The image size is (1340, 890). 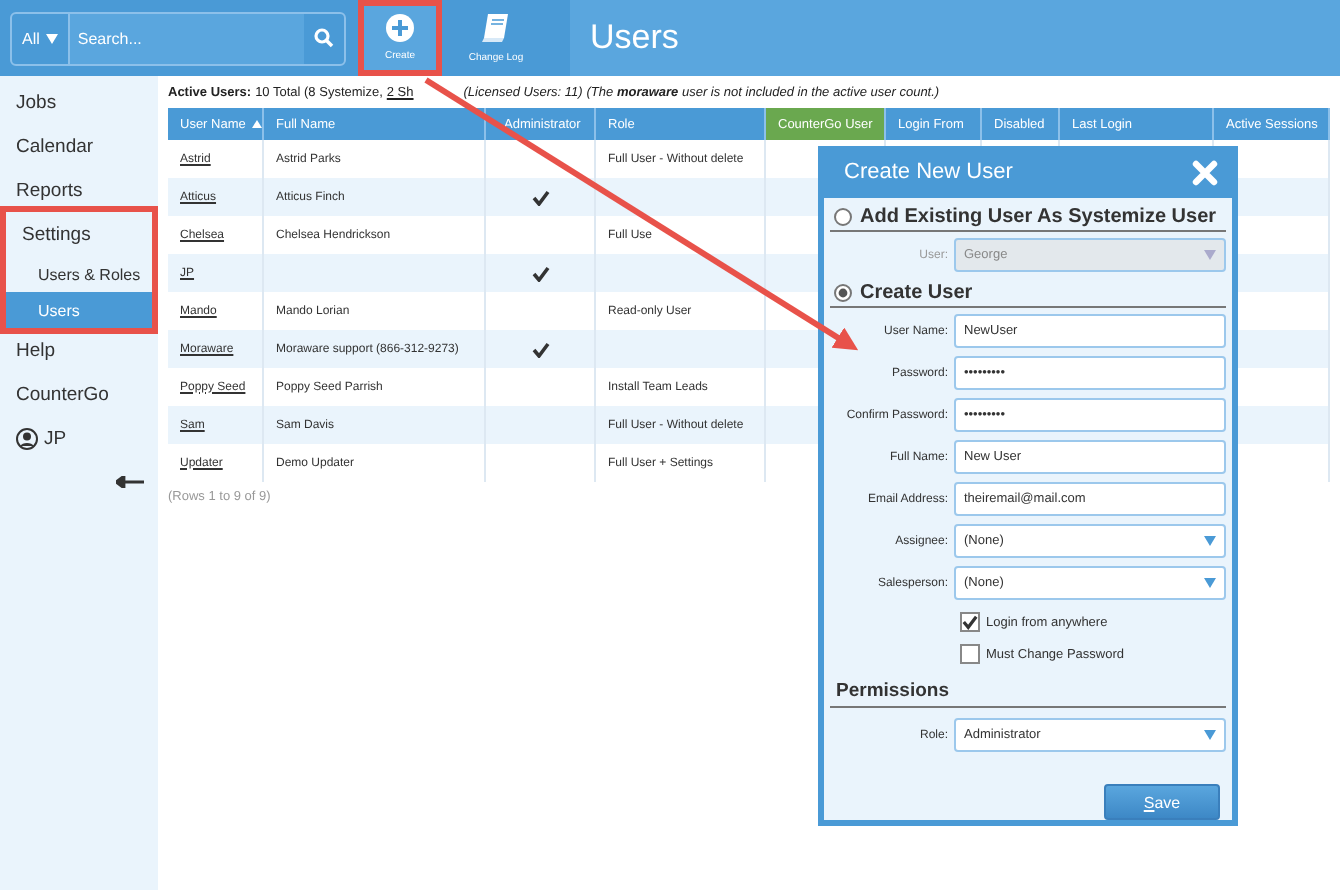 What do you see at coordinates (79, 274) in the screenshot?
I see `sidebar-subitem: Users & Roles` at bounding box center [79, 274].